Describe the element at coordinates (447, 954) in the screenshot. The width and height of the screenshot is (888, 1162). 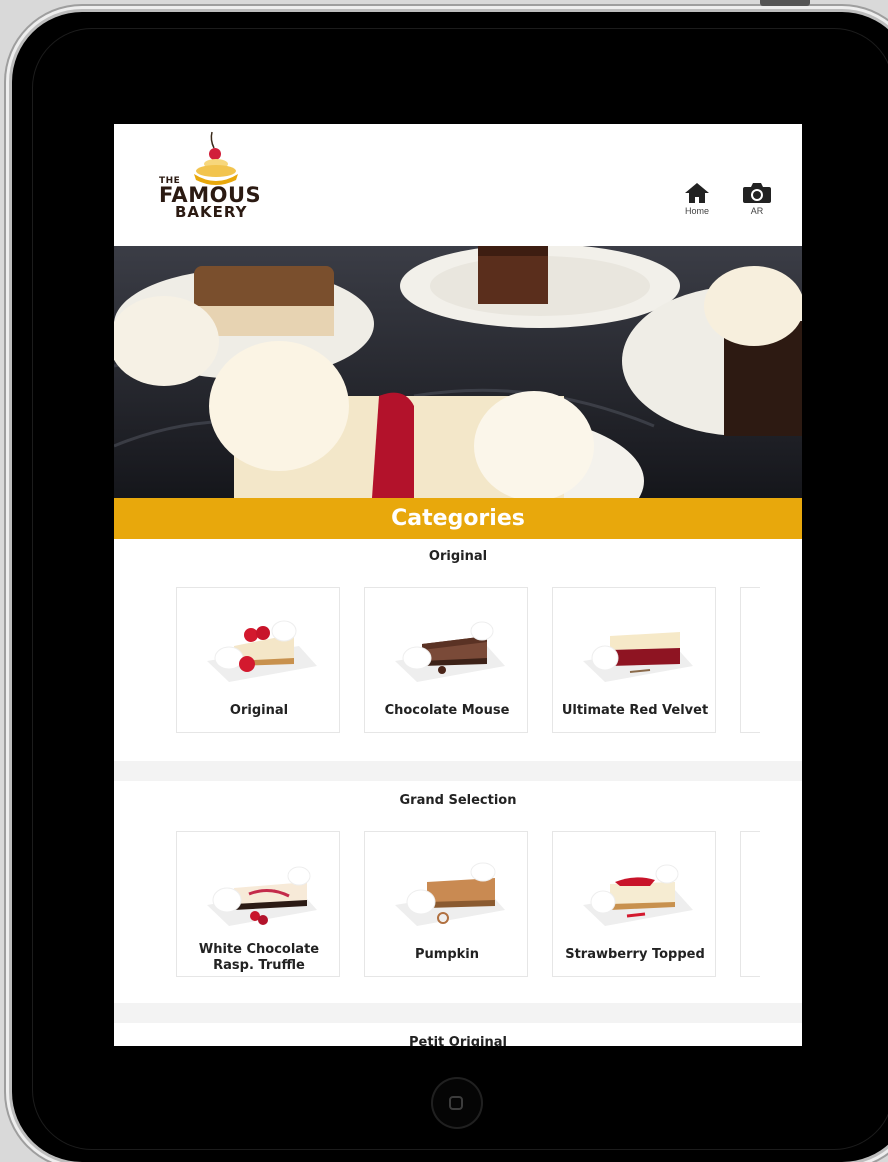
I see `product-label: Pumpkin` at that location.